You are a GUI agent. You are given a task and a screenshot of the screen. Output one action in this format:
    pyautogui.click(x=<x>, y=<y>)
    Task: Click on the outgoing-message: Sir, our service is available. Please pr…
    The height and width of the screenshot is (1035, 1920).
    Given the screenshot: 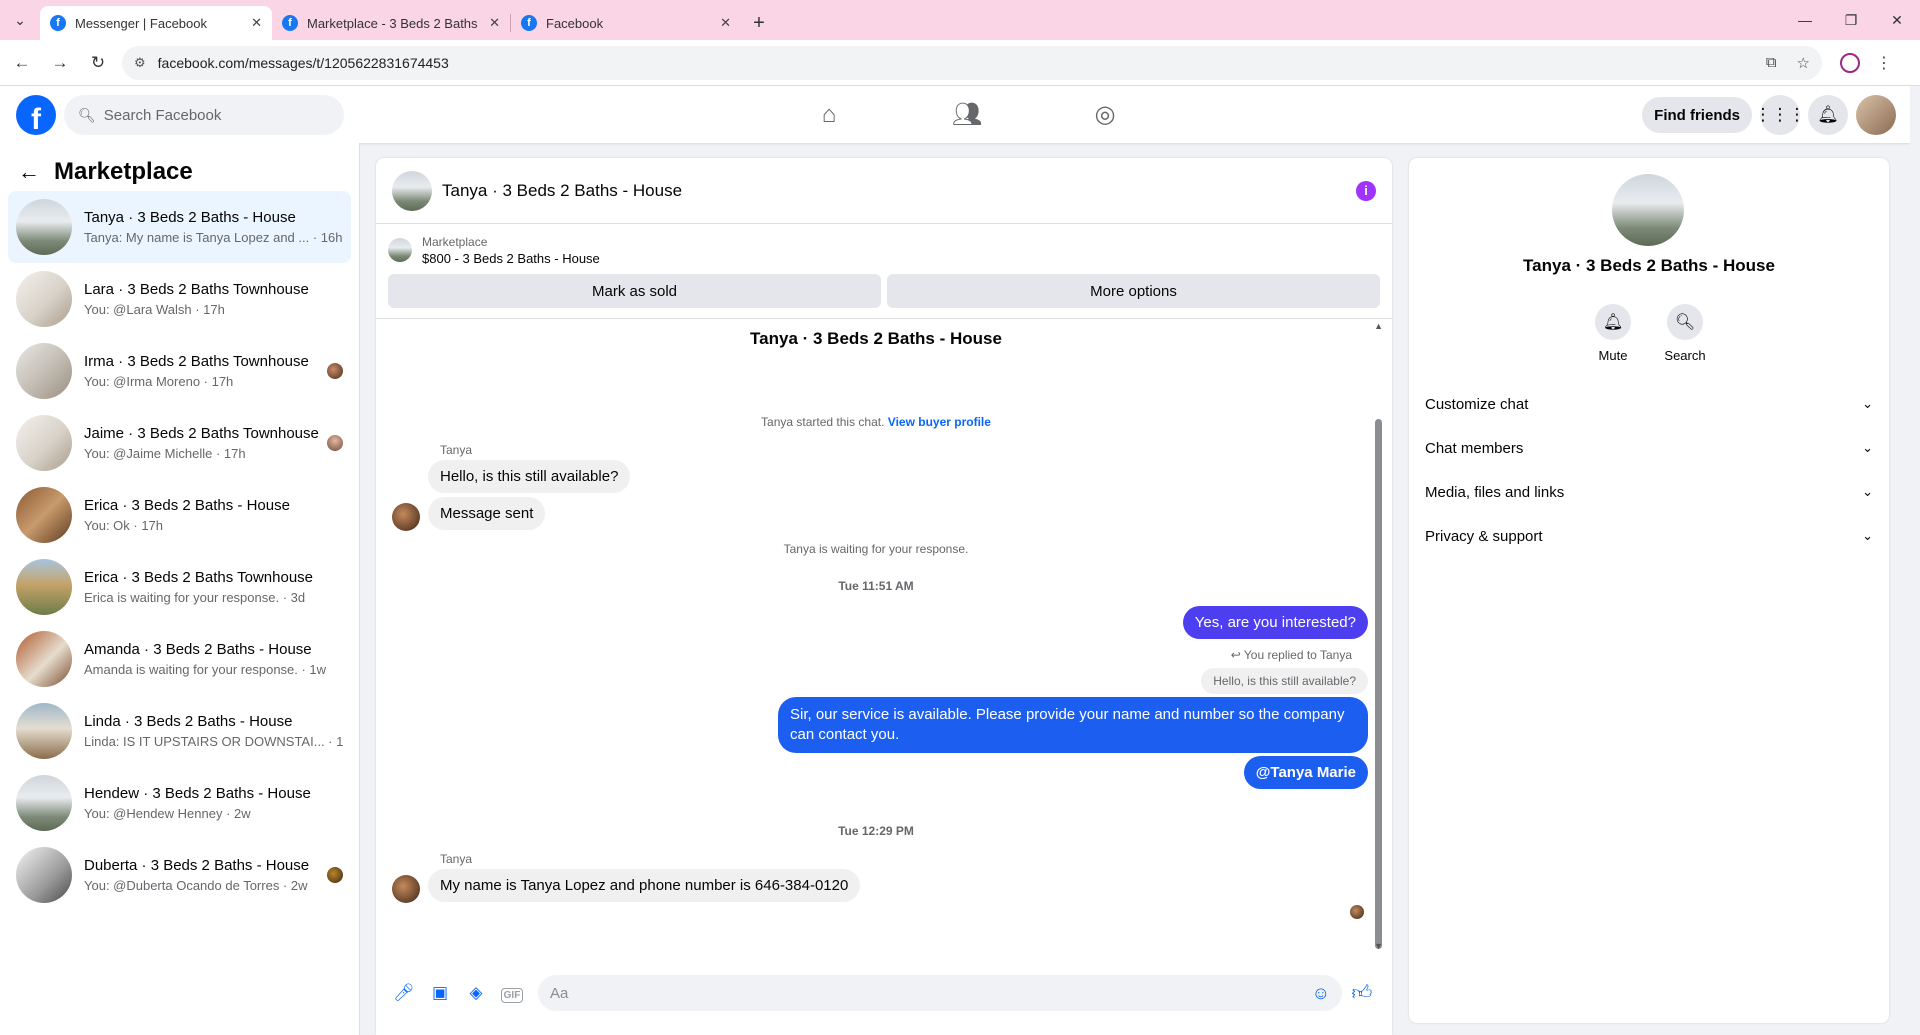 What is the action you would take?
    pyautogui.click(x=1073, y=725)
    